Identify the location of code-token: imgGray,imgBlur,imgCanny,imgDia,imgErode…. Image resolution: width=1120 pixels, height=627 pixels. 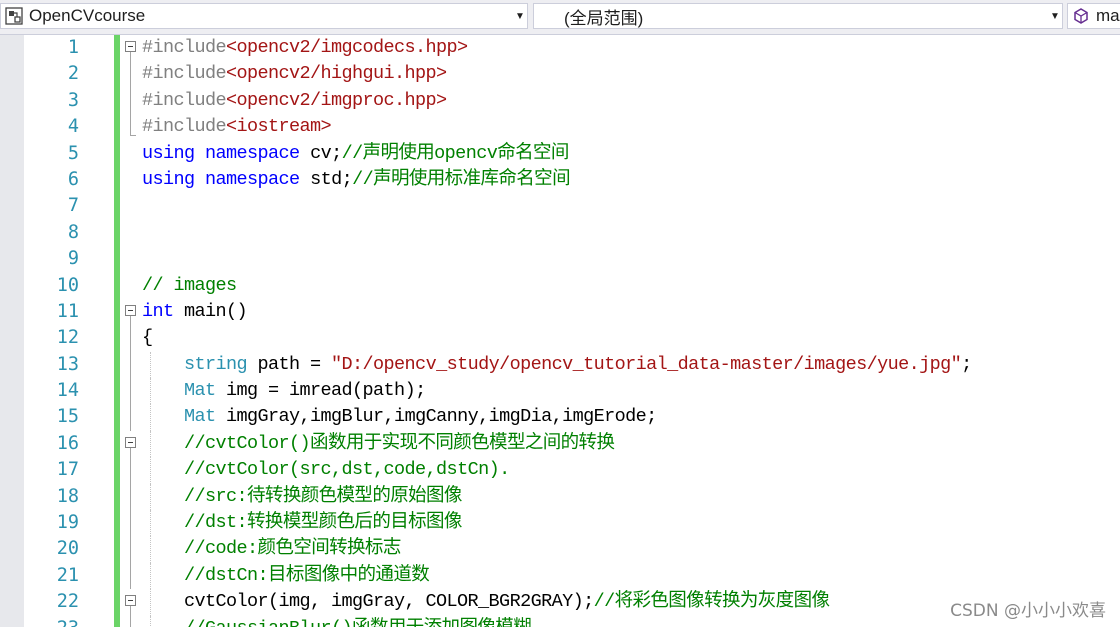
(436, 417).